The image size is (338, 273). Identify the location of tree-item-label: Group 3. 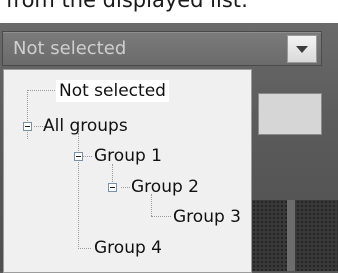
(207, 217).